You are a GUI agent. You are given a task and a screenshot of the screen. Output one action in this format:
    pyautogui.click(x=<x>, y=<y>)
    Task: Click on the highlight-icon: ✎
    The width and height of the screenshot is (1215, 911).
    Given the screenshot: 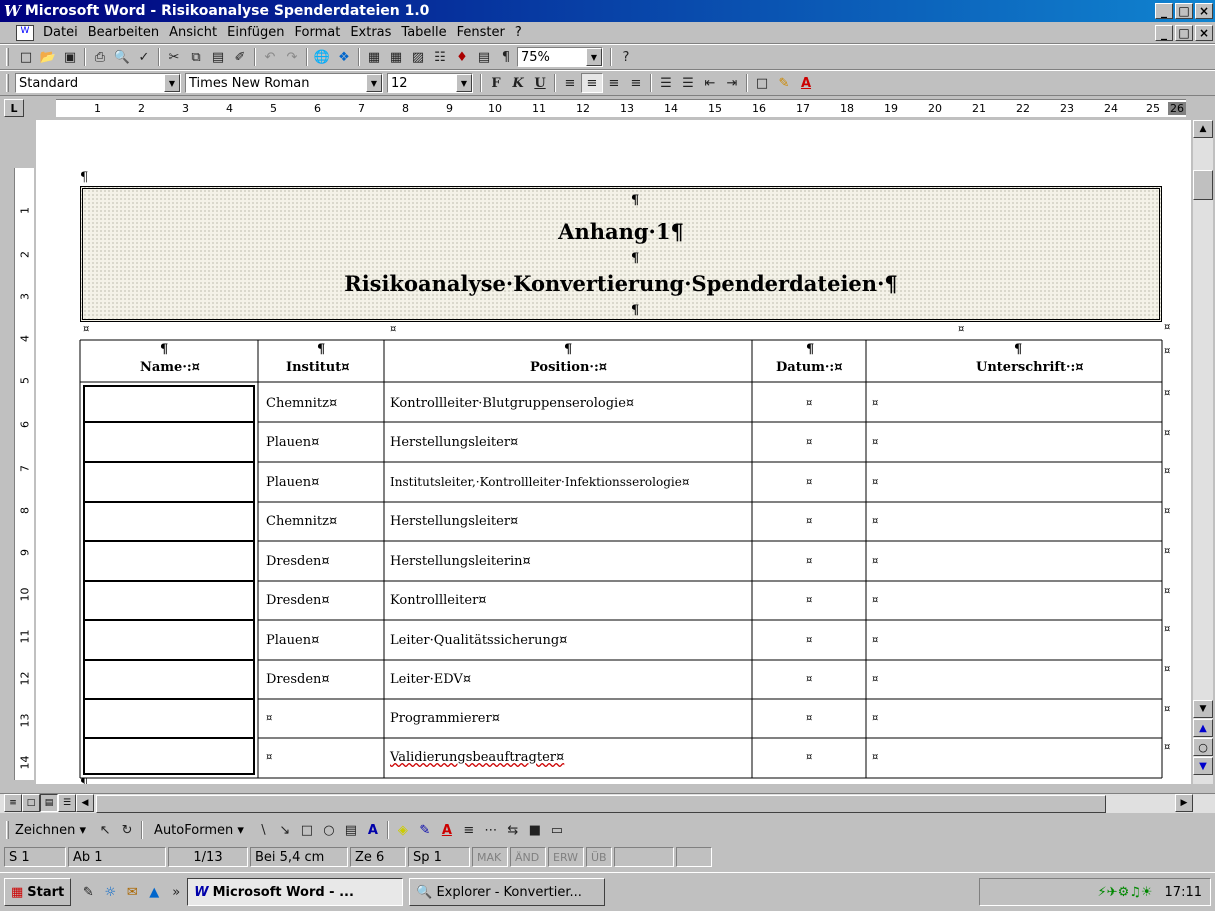 What is the action you would take?
    pyautogui.click(x=784, y=83)
    